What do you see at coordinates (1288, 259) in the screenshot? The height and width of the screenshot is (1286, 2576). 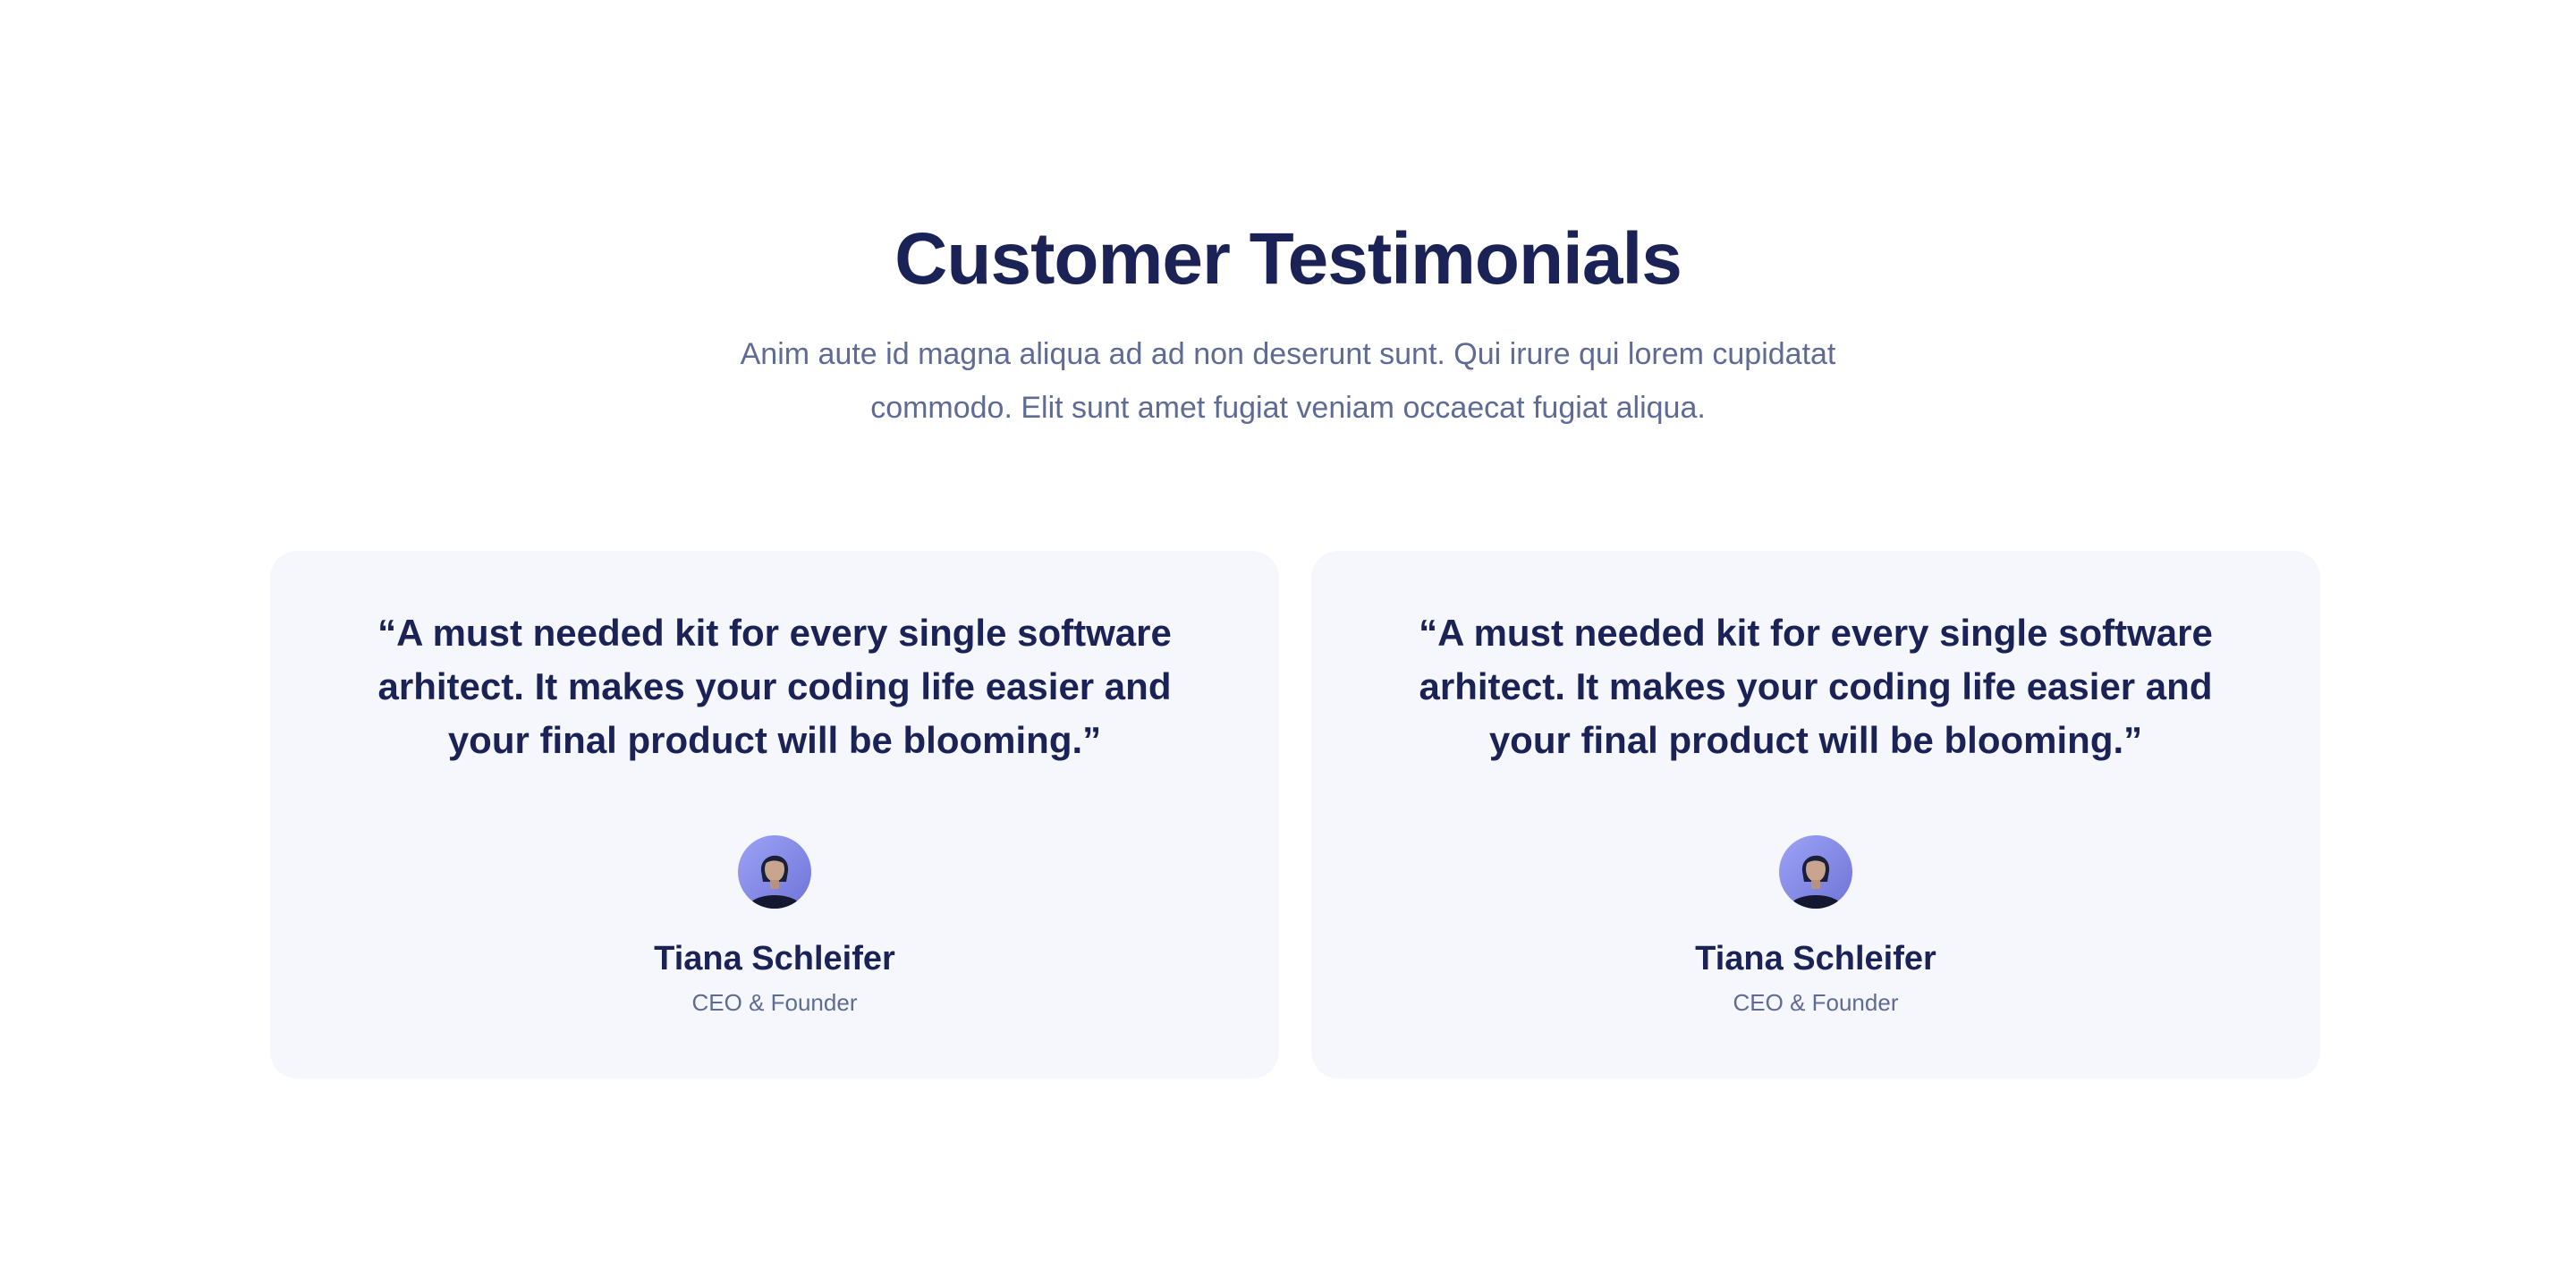 I see `section-title: Customer Testimonials` at bounding box center [1288, 259].